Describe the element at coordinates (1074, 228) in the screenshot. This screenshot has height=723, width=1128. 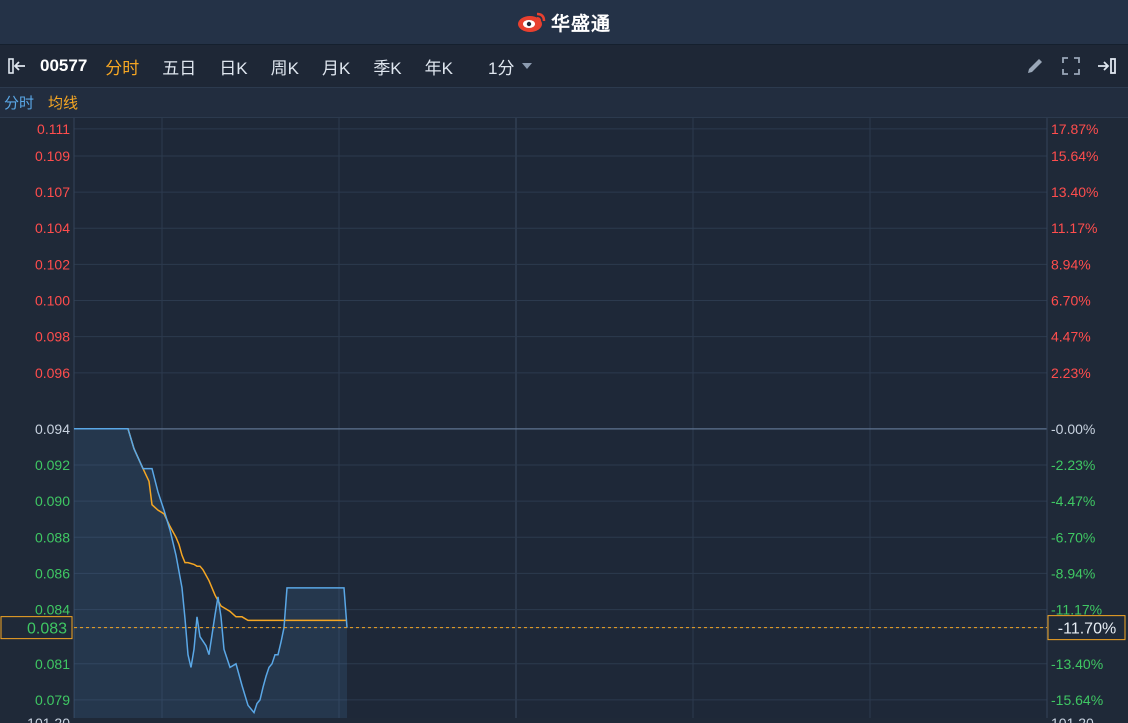
I see `right-tick-label: 11.17%` at that location.